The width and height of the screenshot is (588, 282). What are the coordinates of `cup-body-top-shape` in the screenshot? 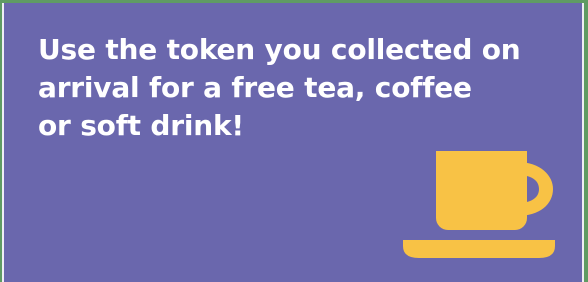 It's located at (481, 160).